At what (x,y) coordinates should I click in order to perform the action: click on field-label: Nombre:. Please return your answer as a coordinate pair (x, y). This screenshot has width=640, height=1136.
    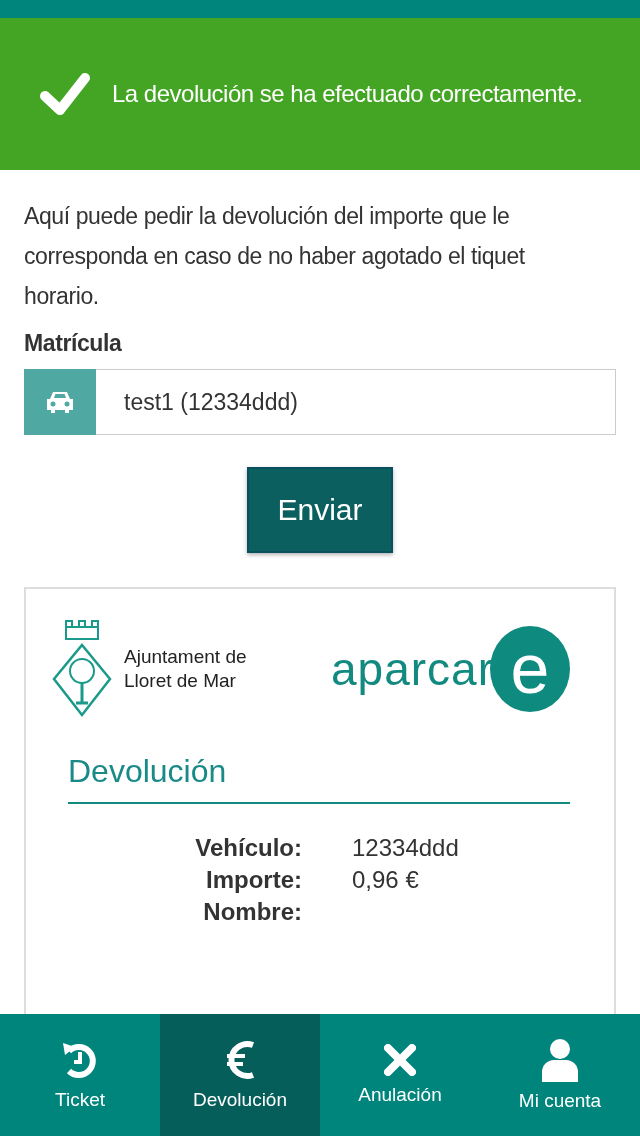
    Looking at the image, I should click on (252, 912).